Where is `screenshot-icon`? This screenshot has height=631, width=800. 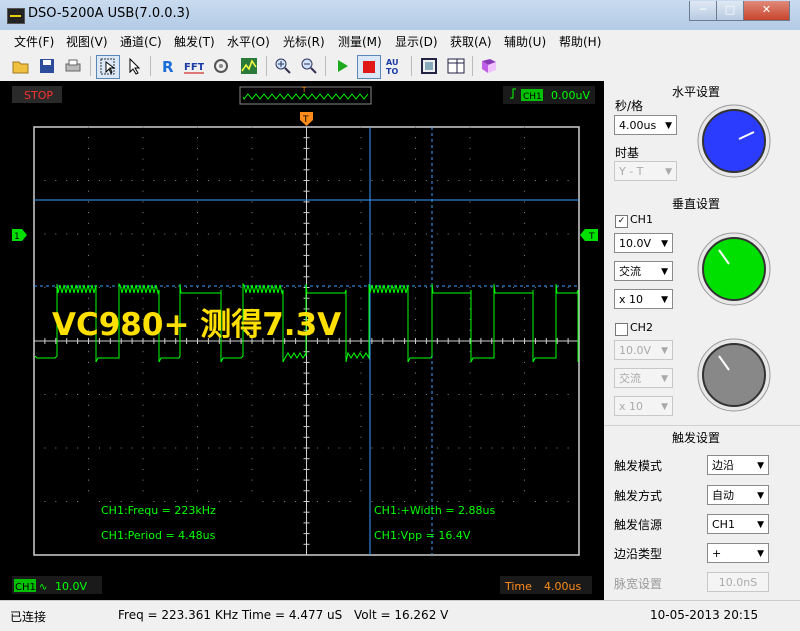 screenshot-icon is located at coordinates (429, 66).